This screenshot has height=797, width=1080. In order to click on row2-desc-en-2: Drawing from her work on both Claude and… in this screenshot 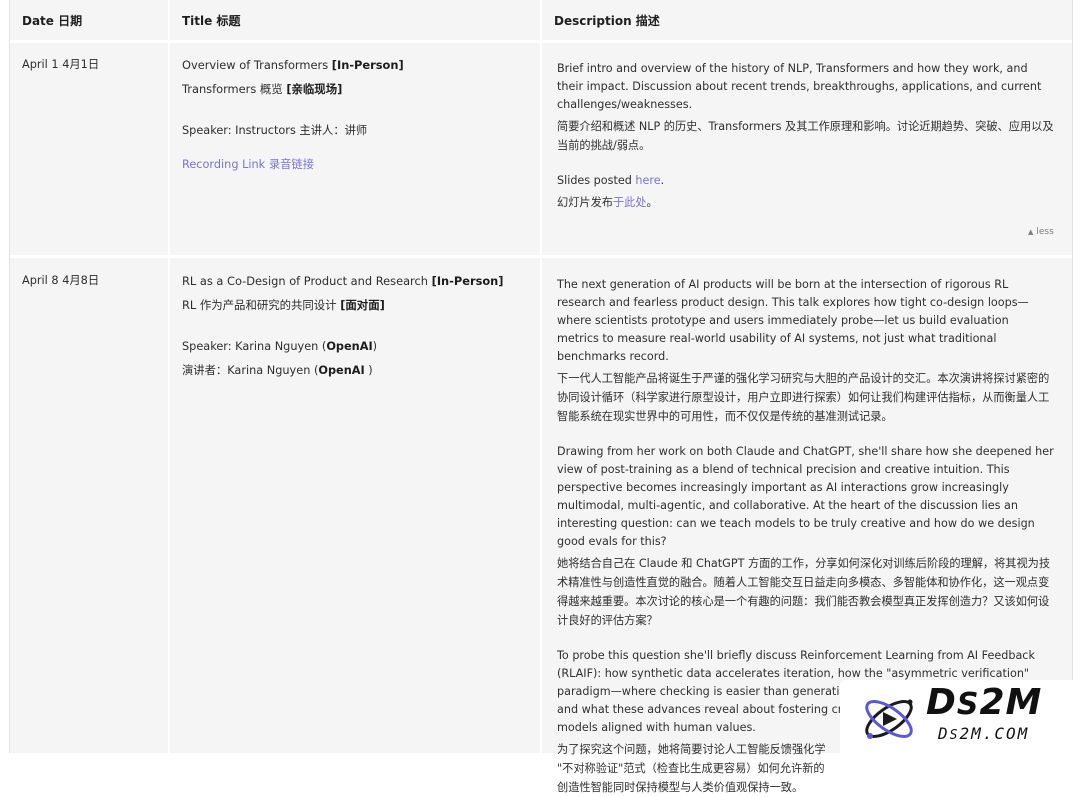, I will do `click(805, 496)`.